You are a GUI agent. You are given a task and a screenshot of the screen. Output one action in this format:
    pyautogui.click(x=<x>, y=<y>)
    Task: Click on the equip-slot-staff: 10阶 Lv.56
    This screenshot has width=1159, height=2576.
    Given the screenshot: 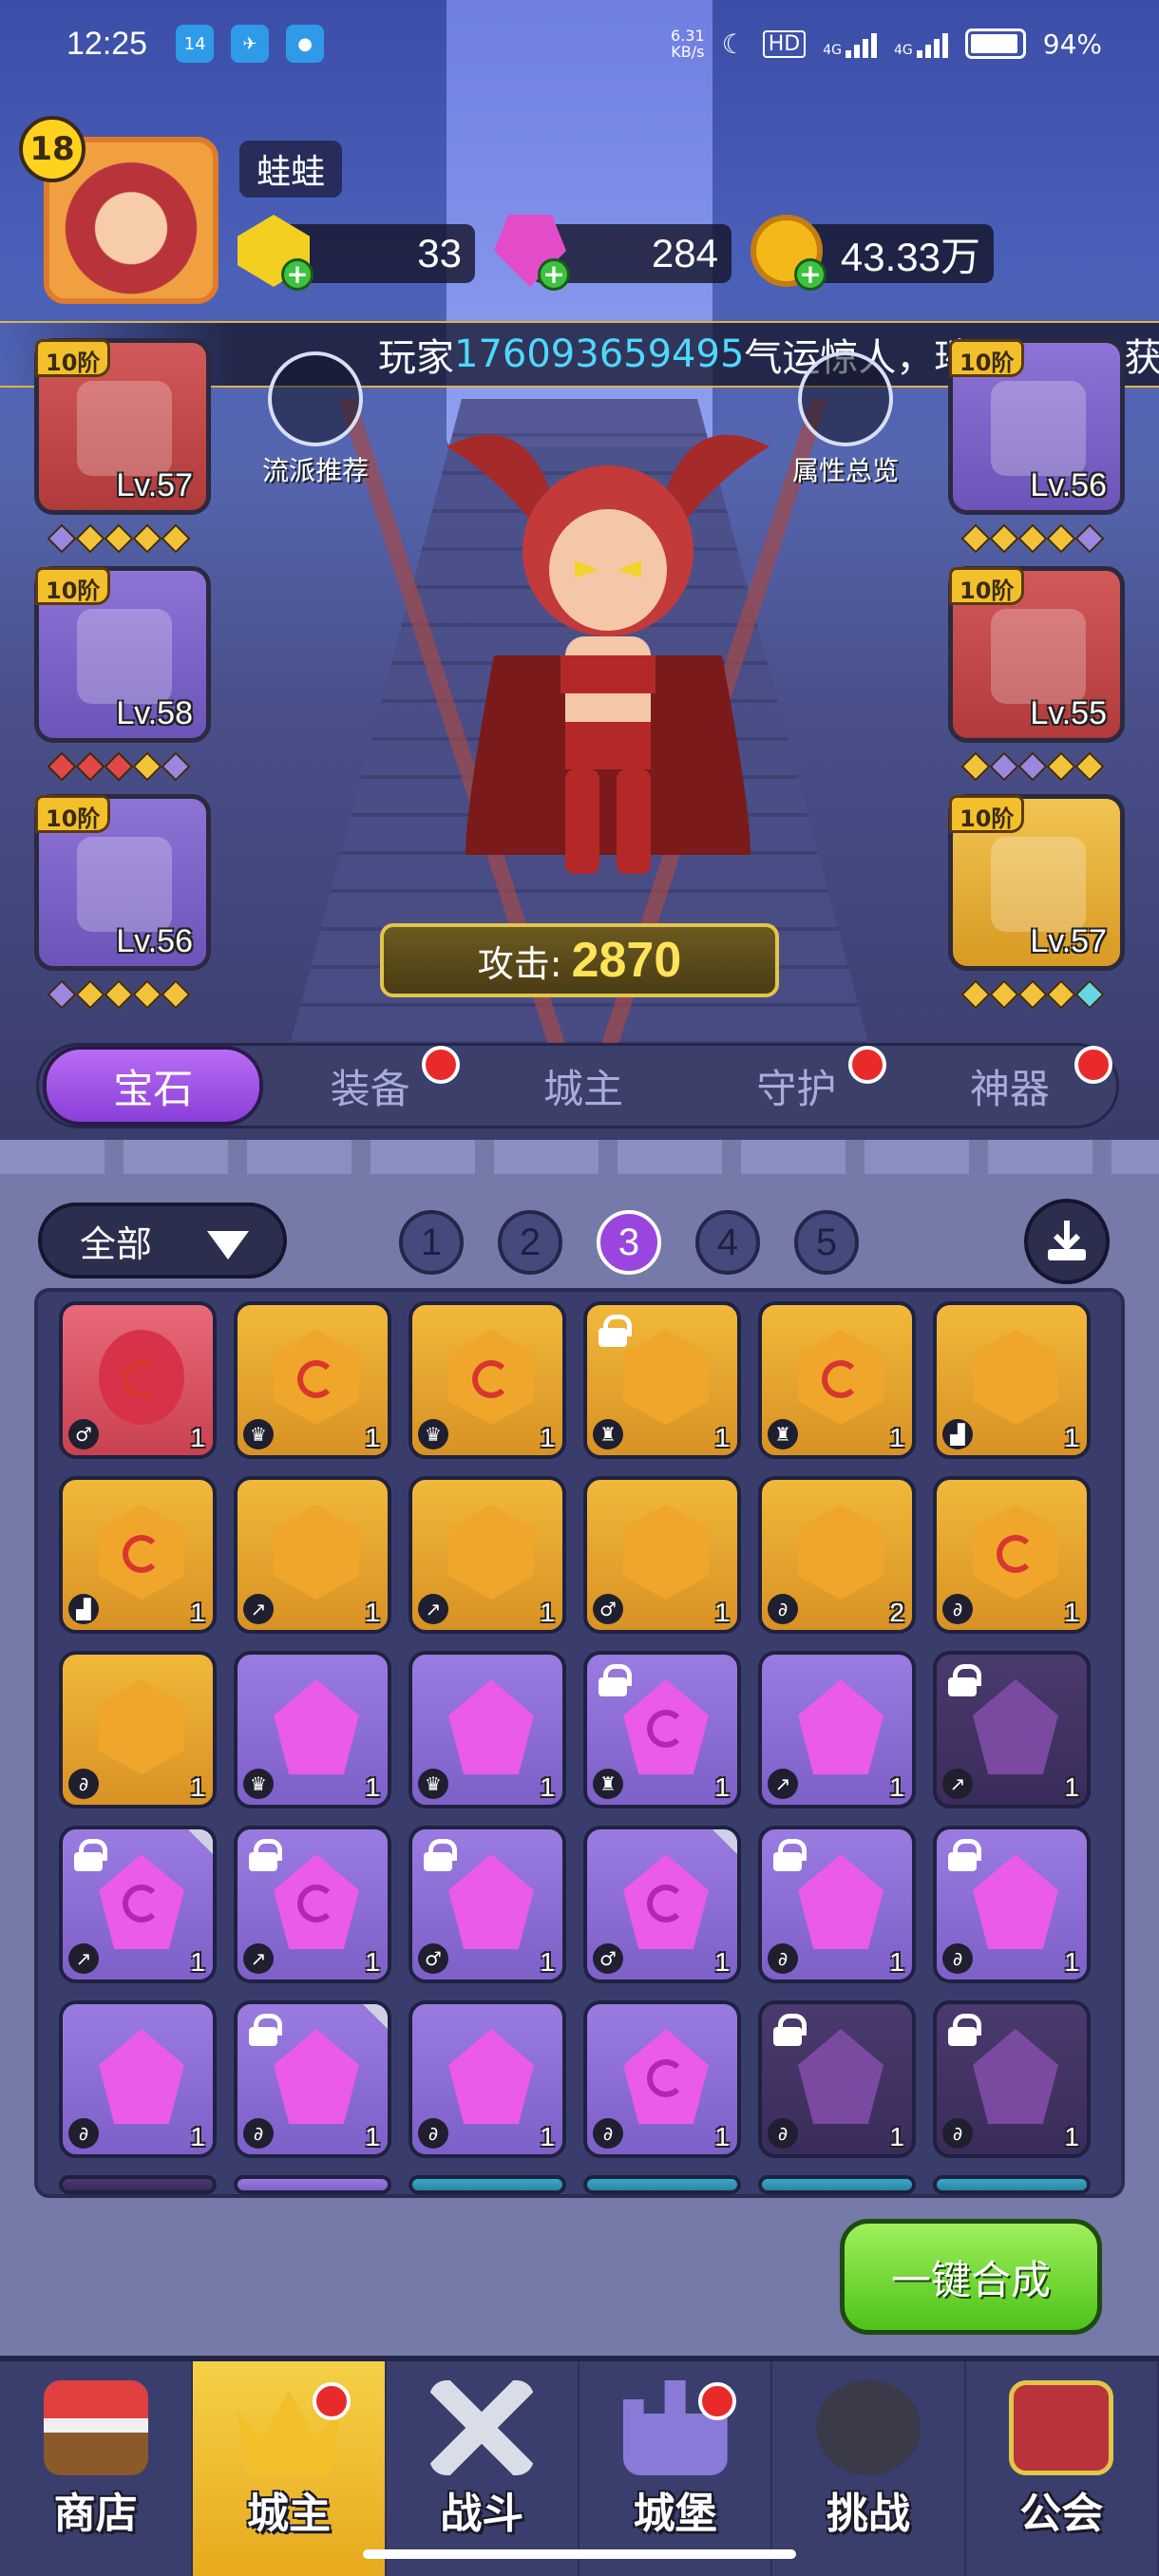 What is the action you would take?
    pyautogui.click(x=1036, y=426)
    